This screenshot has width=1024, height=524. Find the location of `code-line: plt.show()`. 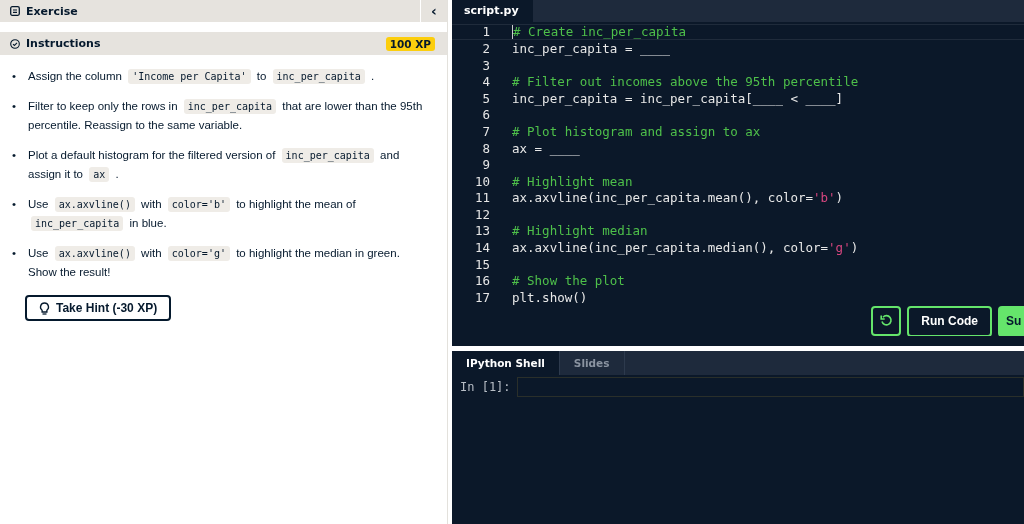

code-line: plt.show() is located at coordinates (550, 297).